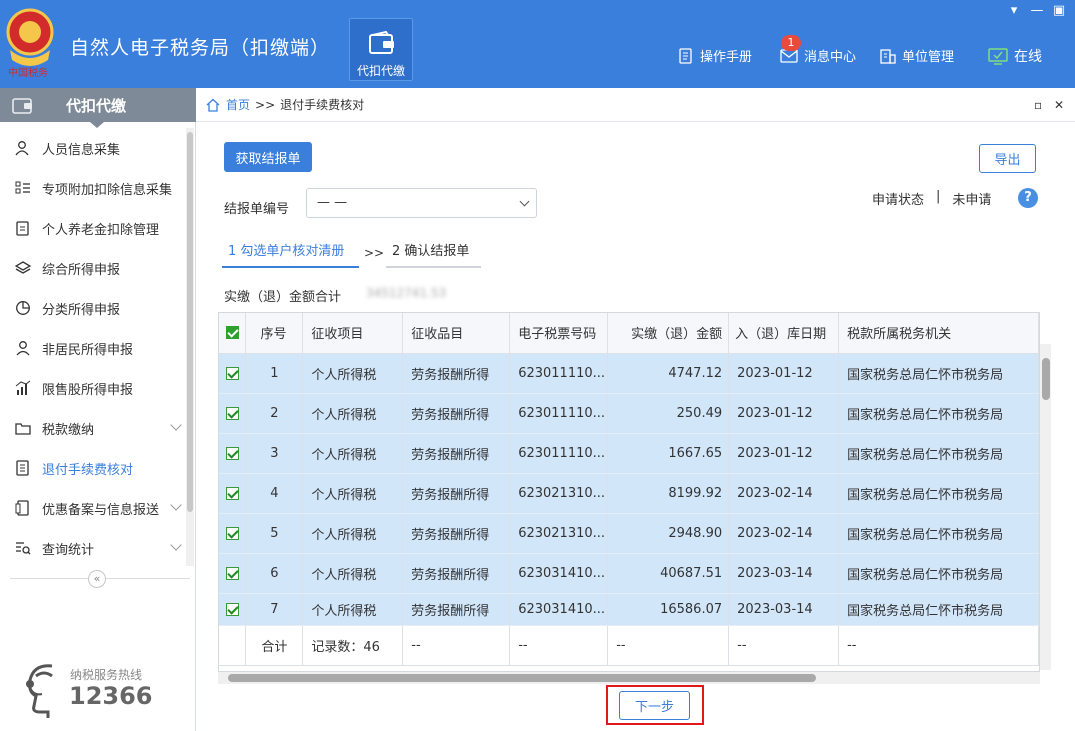 Image resolution: width=1075 pixels, height=731 pixels. What do you see at coordinates (668, 609) in the screenshot?
I see `cell-amount: 16586.07` at bounding box center [668, 609].